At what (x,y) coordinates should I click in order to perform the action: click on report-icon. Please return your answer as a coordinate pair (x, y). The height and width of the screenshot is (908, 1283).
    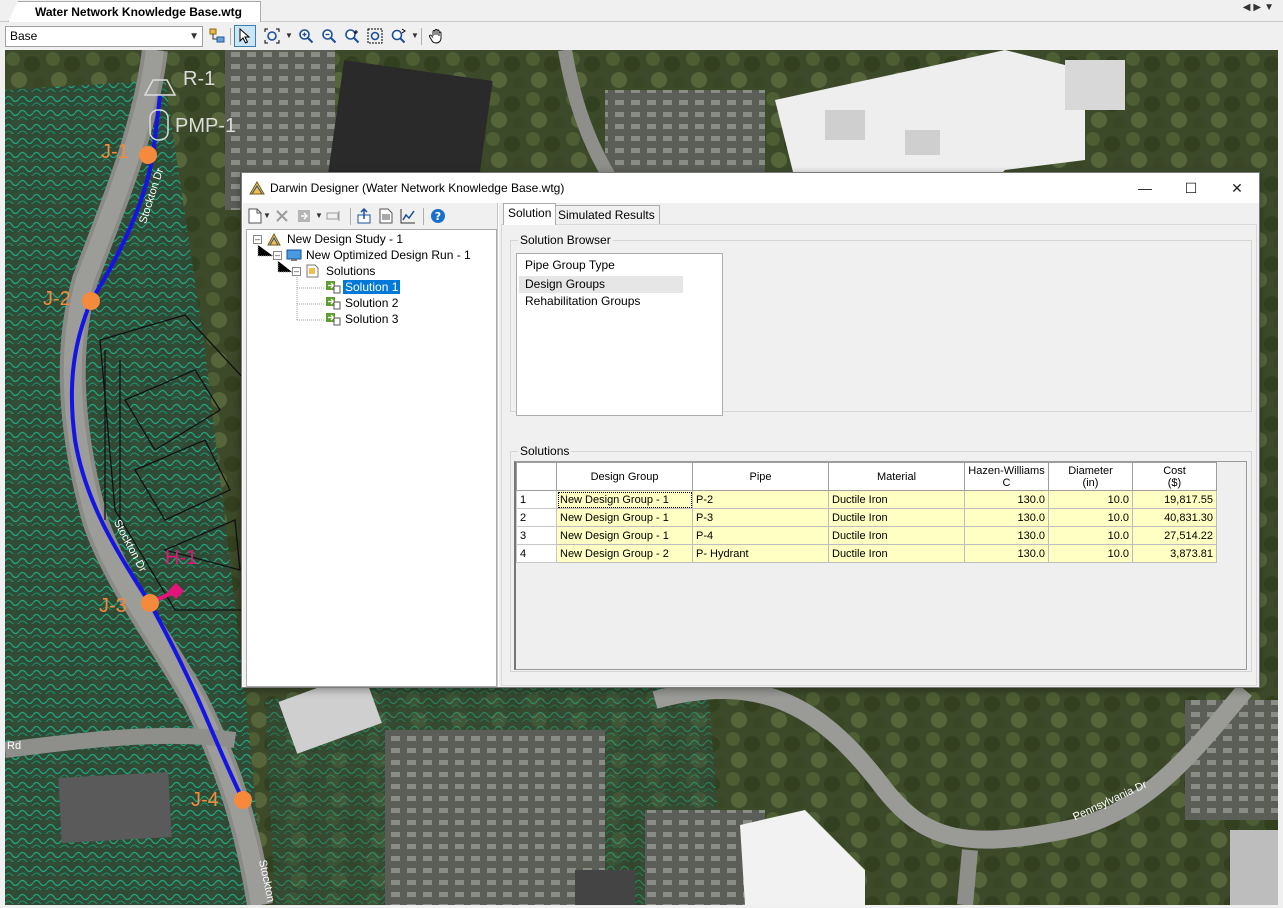
    Looking at the image, I should click on (386, 216).